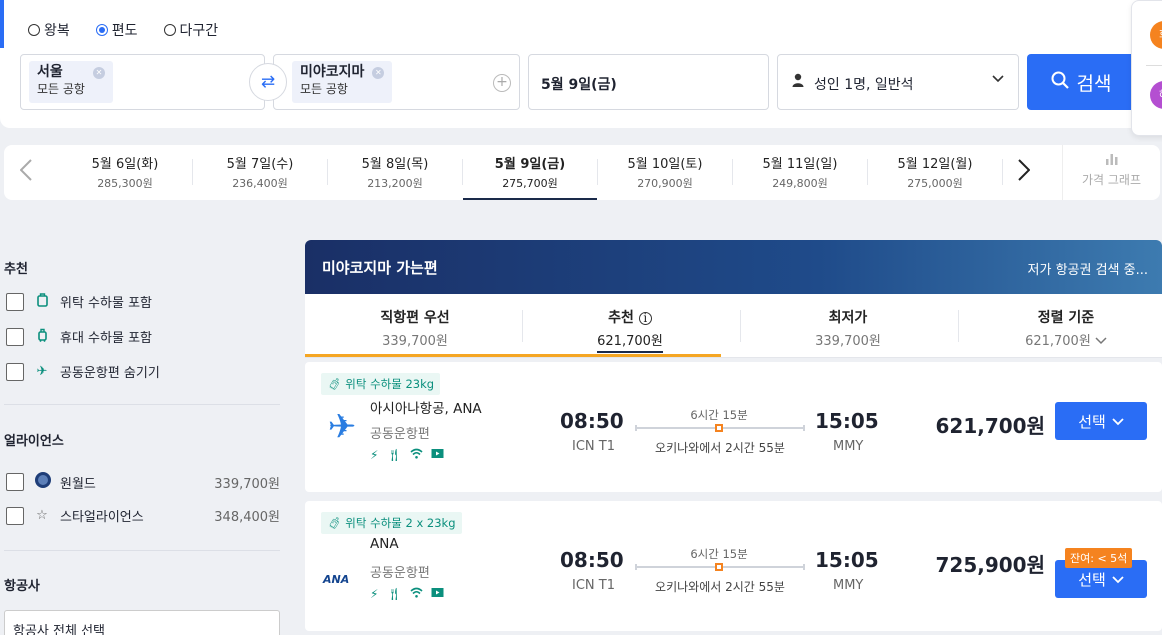 The width and height of the screenshot is (1162, 635). What do you see at coordinates (396, 82) in the screenshot?
I see `destination-field: 미야코지마 모든 공항 ✕ +` at bounding box center [396, 82].